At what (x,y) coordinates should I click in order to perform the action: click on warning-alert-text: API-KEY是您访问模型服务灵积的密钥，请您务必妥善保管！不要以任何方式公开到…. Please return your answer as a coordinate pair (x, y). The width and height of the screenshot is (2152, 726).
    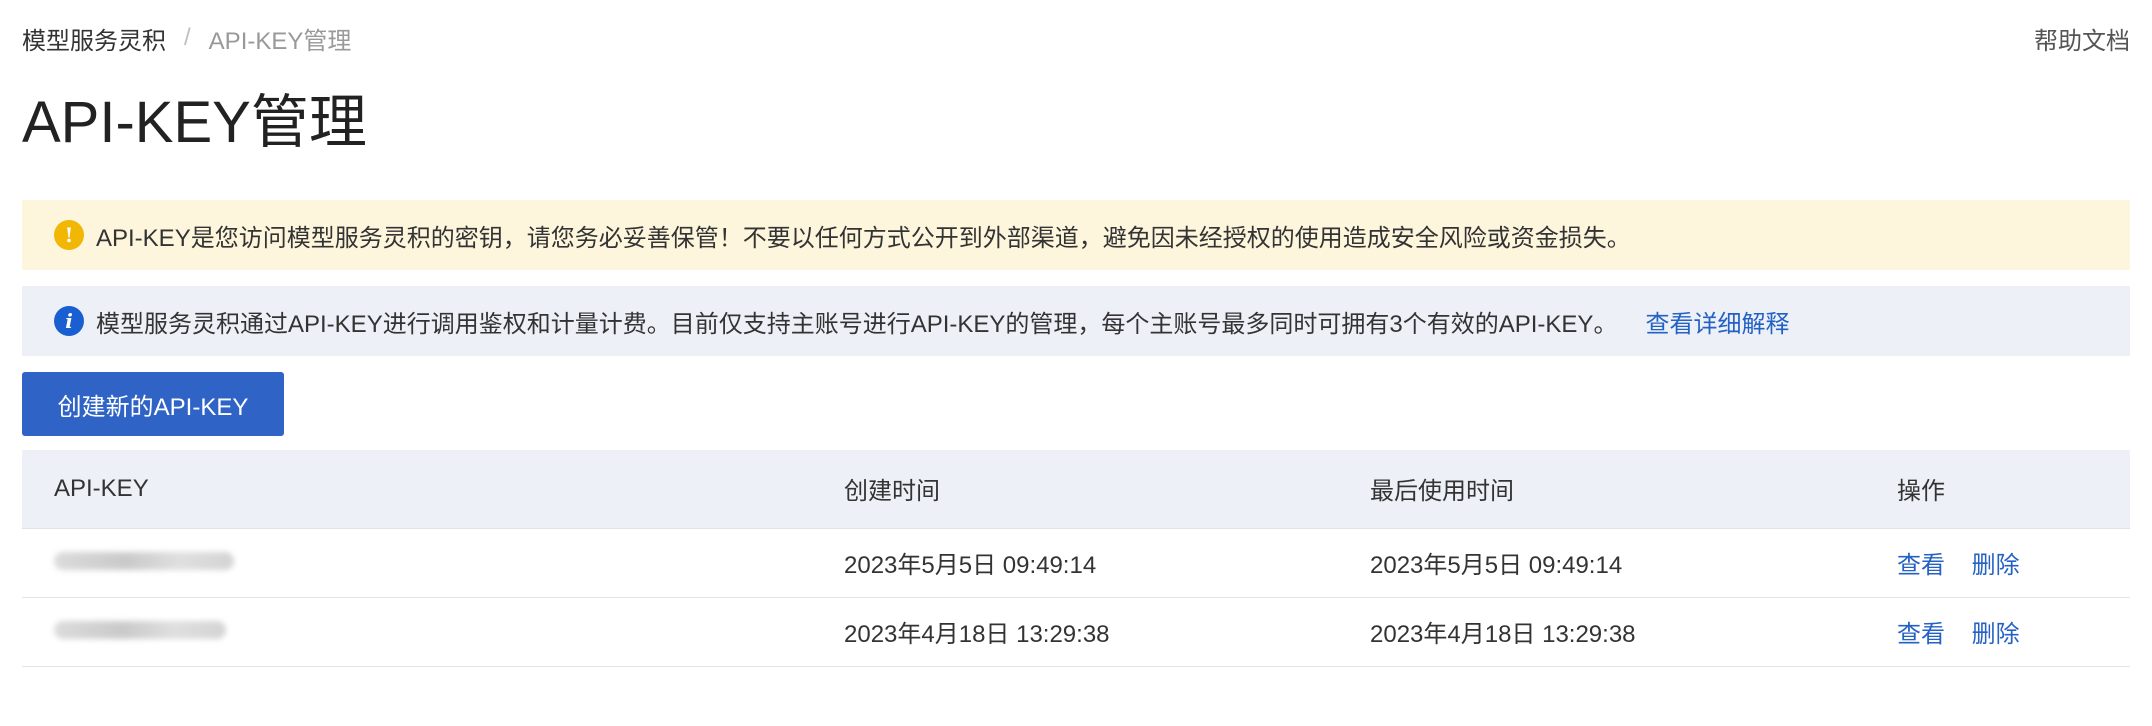
    Looking at the image, I should click on (863, 238).